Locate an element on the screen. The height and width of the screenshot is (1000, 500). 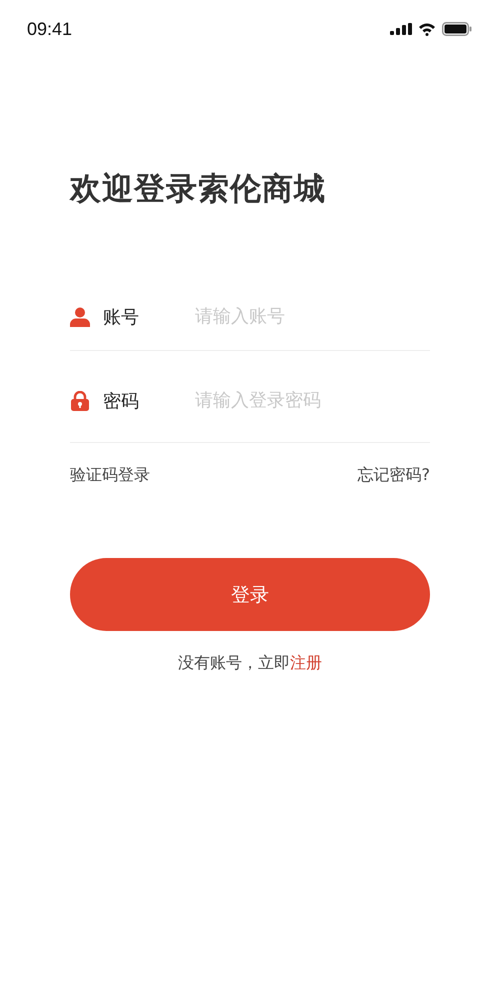
battery-icon is located at coordinates (457, 29).